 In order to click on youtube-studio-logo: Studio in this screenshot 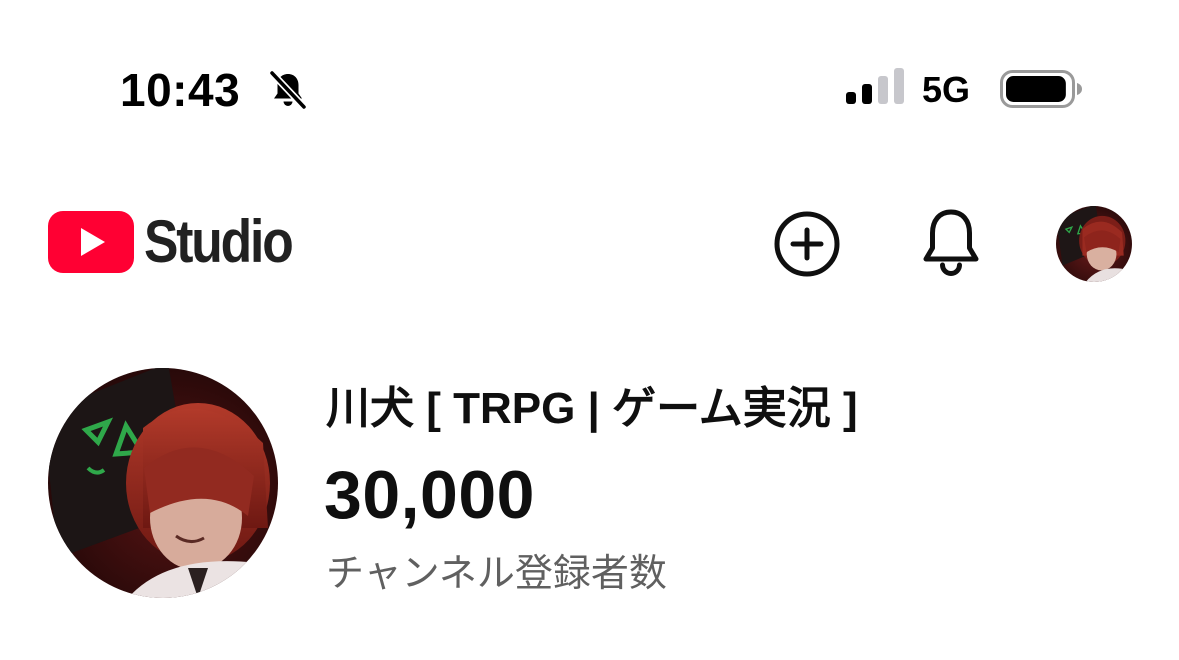, I will do `click(182, 242)`.